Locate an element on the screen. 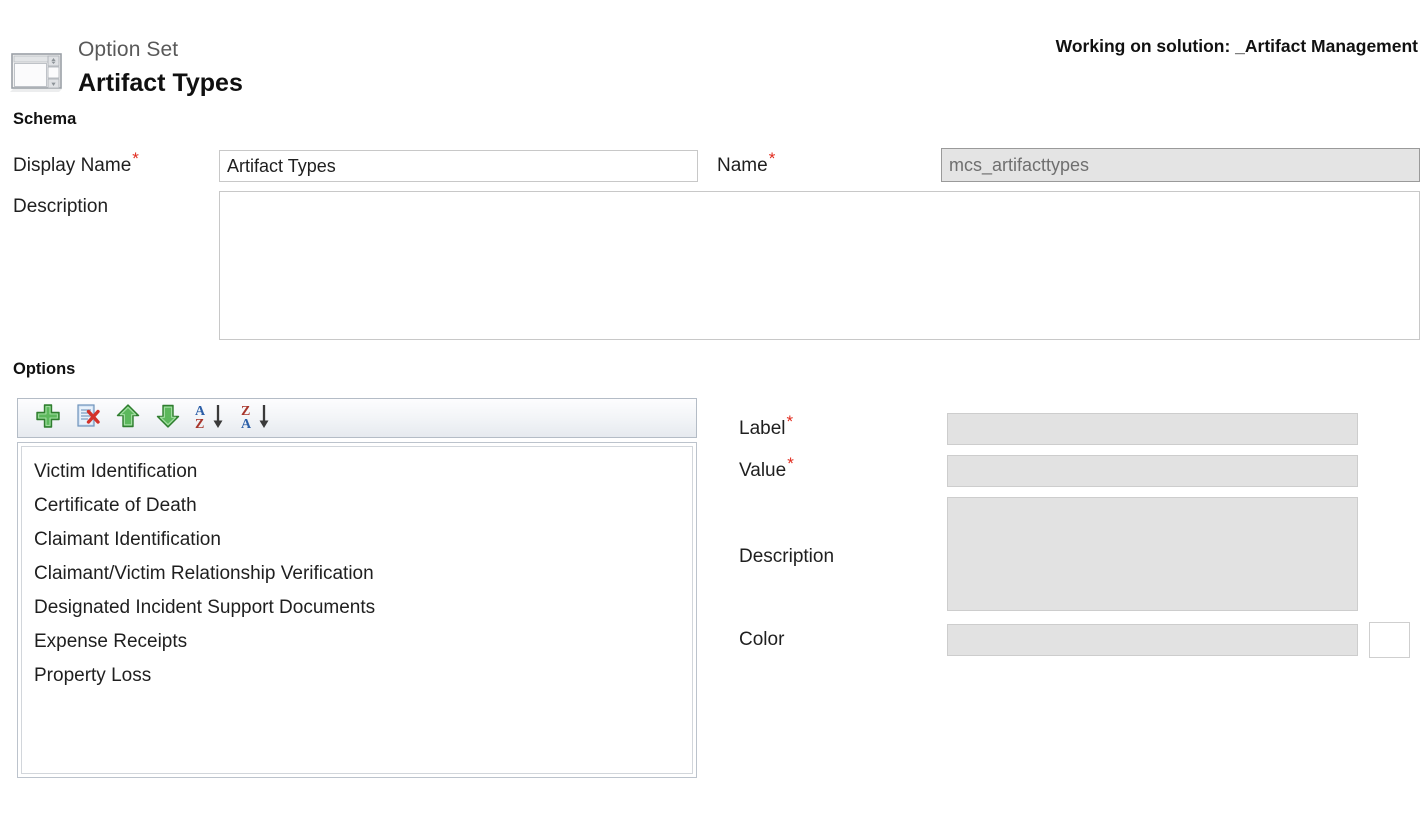 This screenshot has height=814, width=1426. delete-option-button is located at coordinates (88, 418).